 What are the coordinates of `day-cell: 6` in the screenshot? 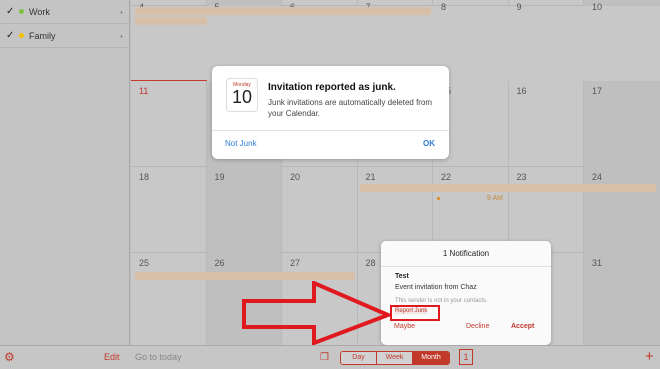 It's located at (320, 6).